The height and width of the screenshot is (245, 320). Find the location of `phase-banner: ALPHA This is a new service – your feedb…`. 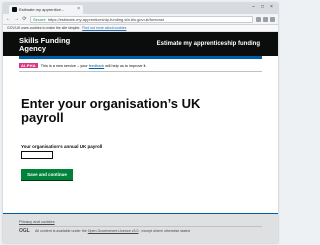

phase-banner: ALPHA This is a new service – your feedb… is located at coordinates (140, 67).